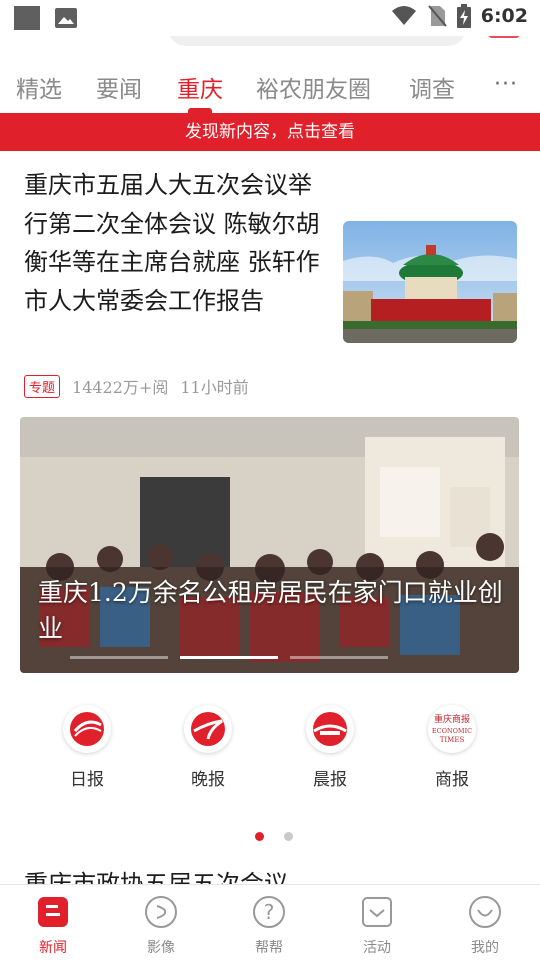 The height and width of the screenshot is (960, 540). I want to click on paper-morning: 晨报, so click(330, 747).